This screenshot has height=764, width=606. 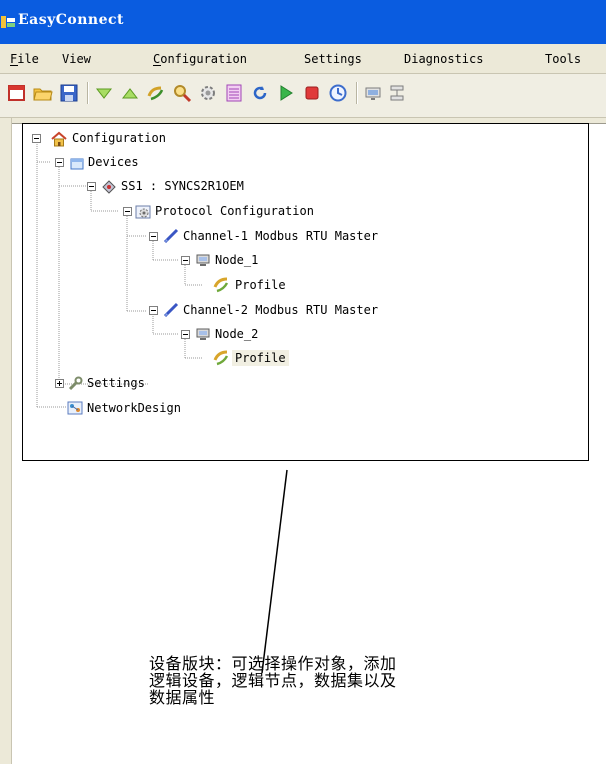 What do you see at coordinates (274, 571) in the screenshot?
I see `callout-line` at bounding box center [274, 571].